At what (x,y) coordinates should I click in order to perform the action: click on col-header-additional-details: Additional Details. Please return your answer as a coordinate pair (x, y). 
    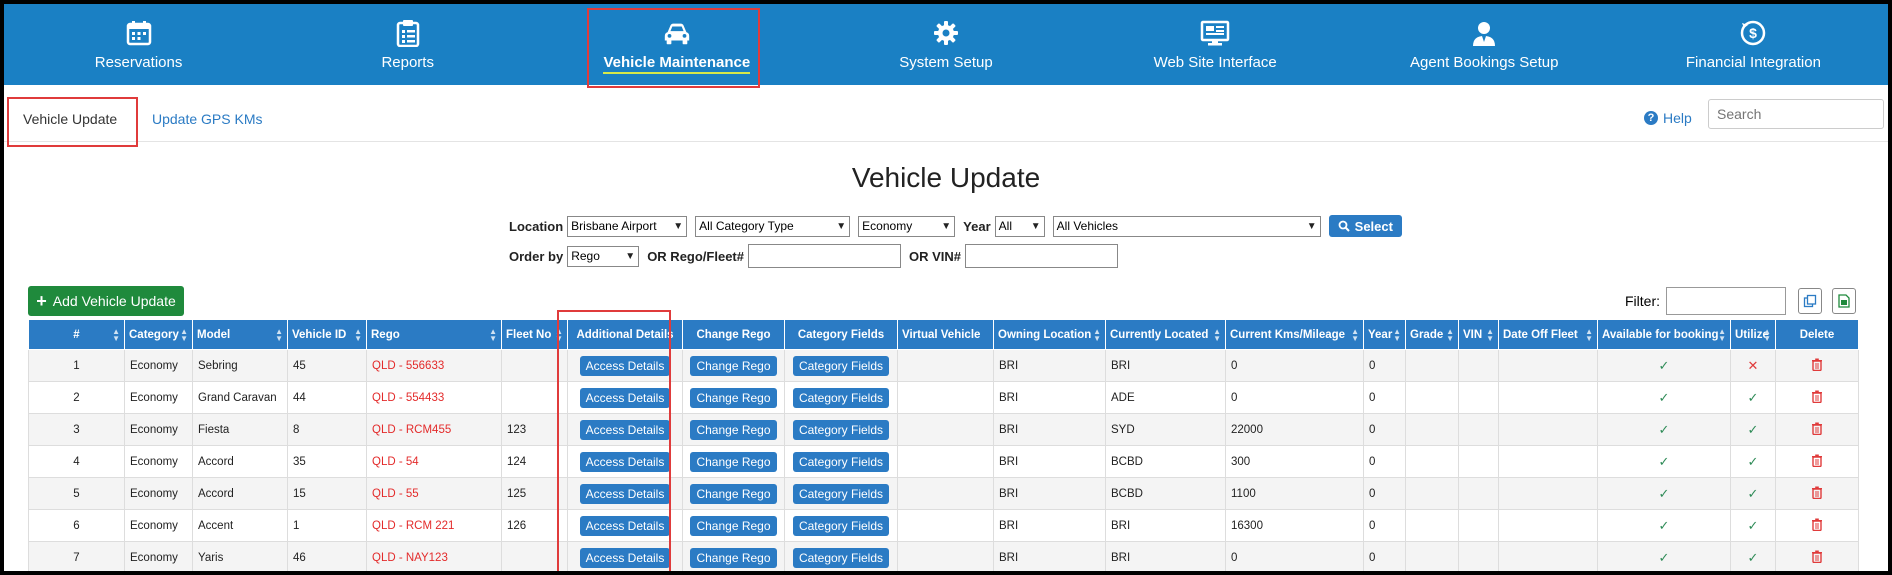
    Looking at the image, I should click on (625, 334).